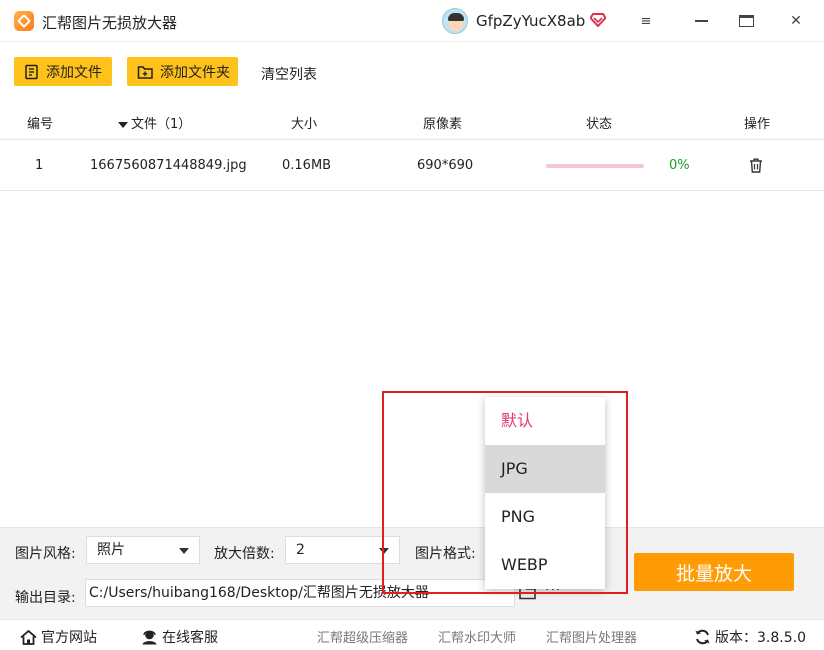  Describe the element at coordinates (412, 21) in the screenshot. I see `title-bar: 汇帮图片无损放大器 GfpZyYucX8ab ≡ ✕` at that location.